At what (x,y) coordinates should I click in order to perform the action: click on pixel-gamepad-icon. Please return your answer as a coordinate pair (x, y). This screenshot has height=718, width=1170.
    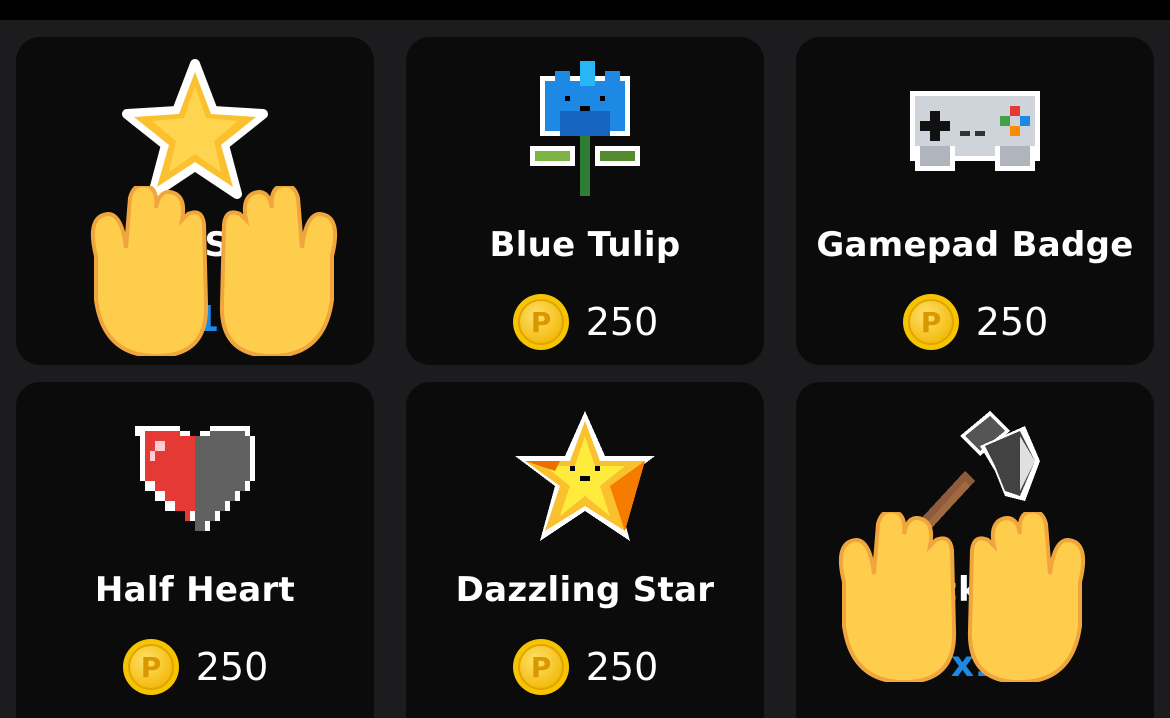
    Looking at the image, I should click on (975, 131).